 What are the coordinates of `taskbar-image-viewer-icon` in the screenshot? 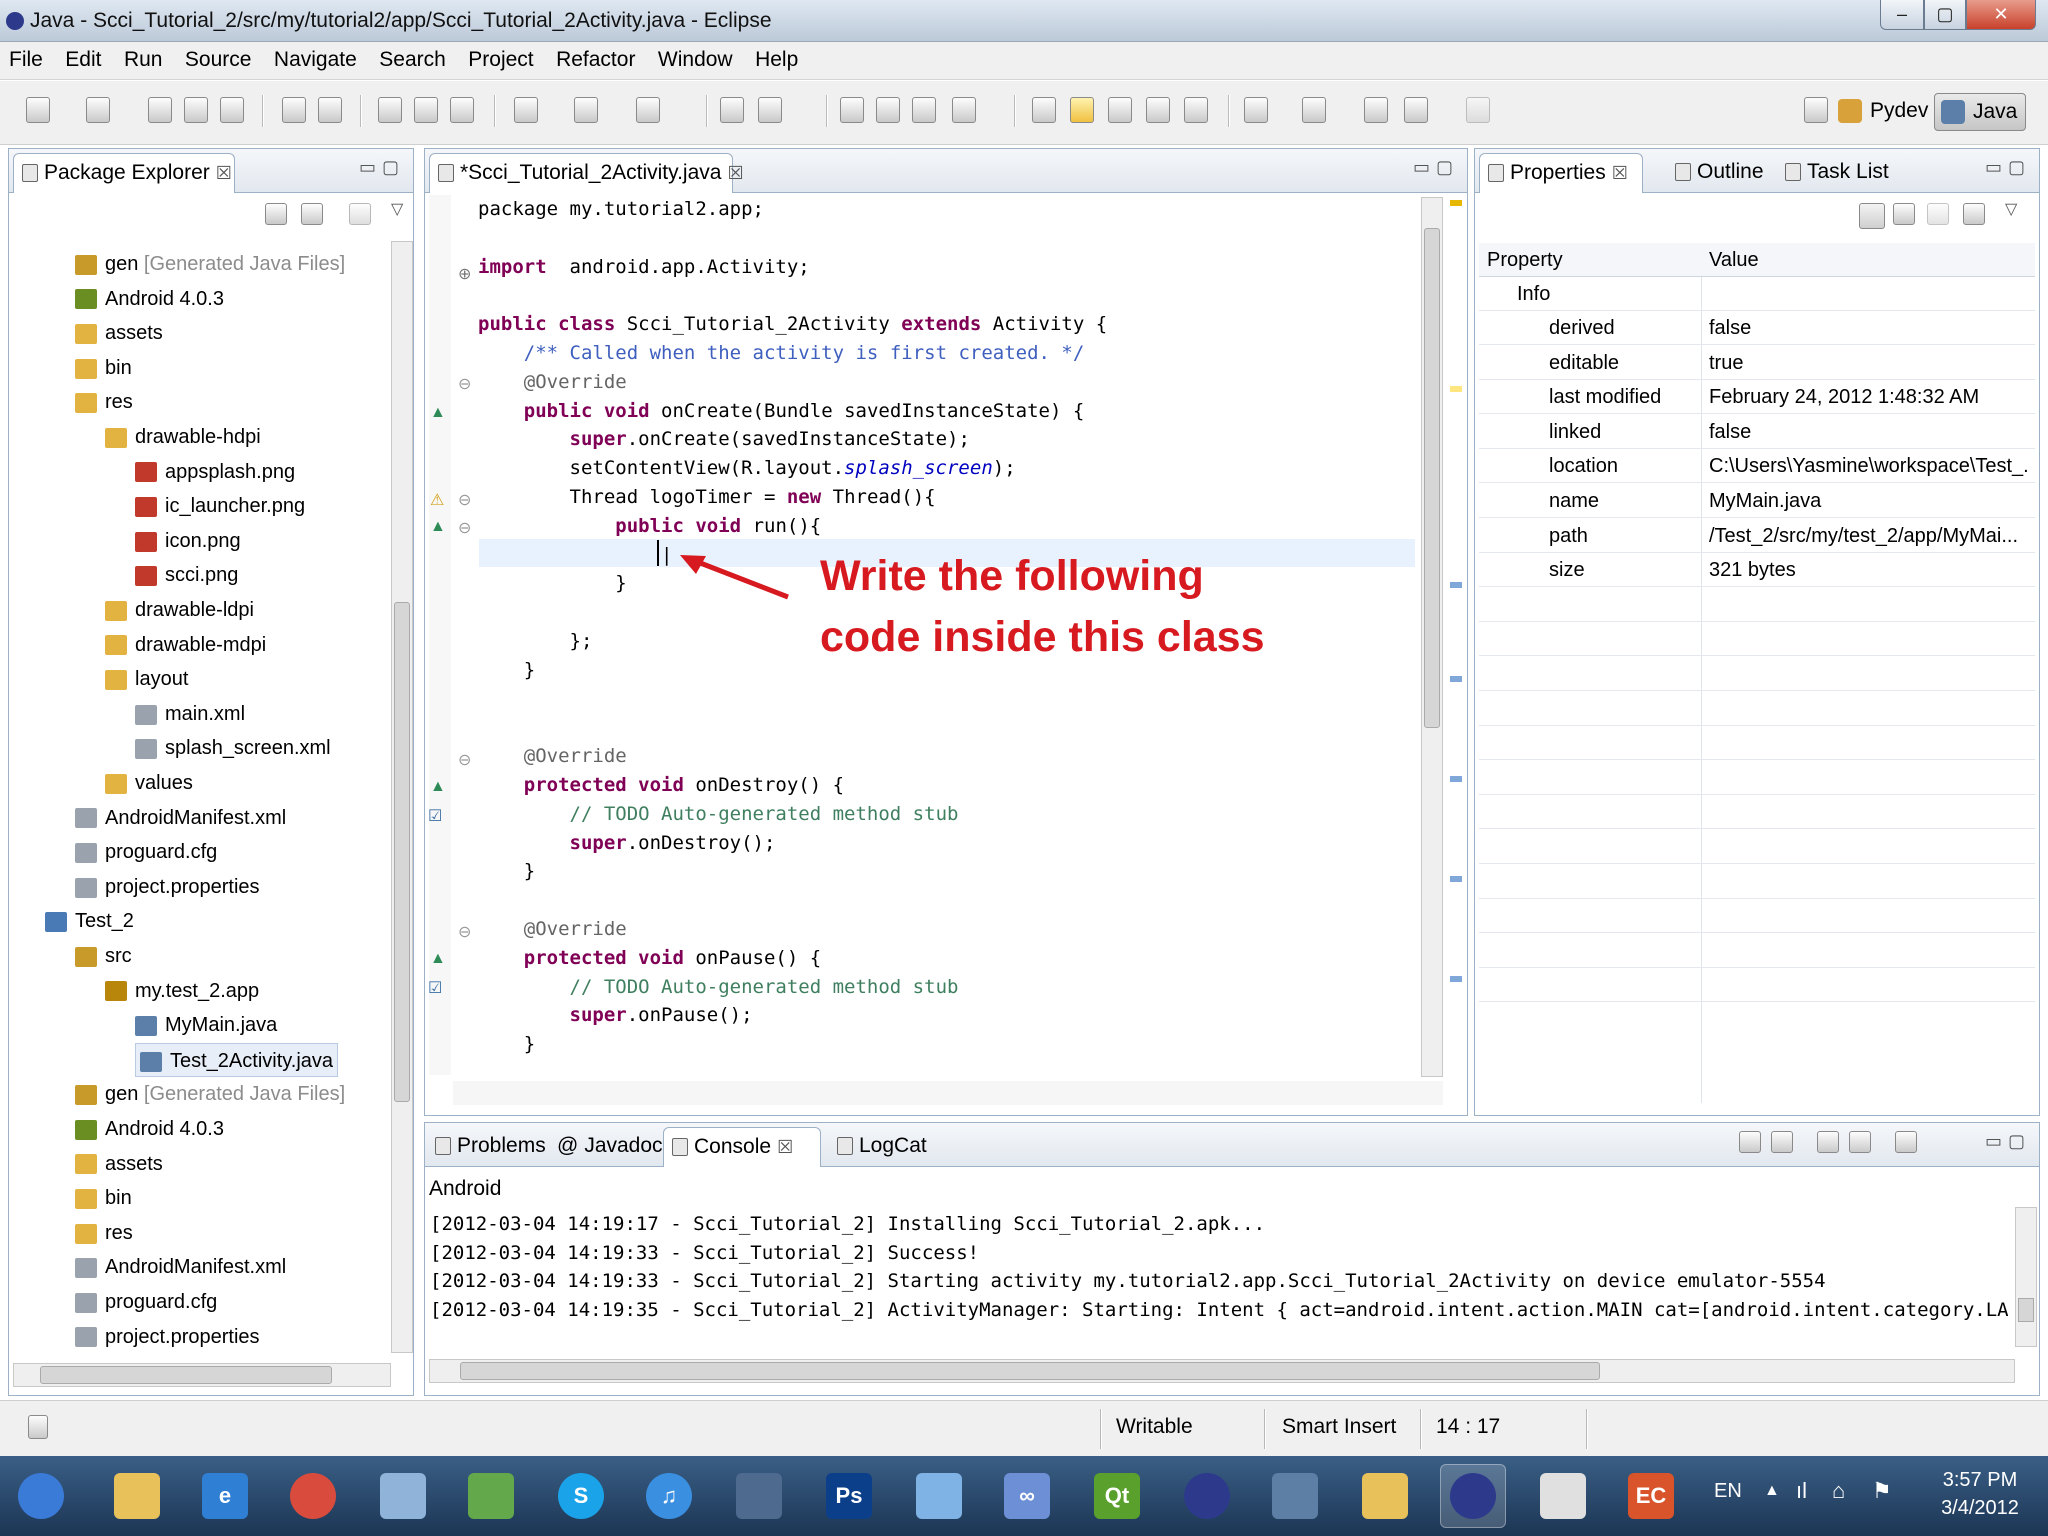 It's located at (939, 1496).